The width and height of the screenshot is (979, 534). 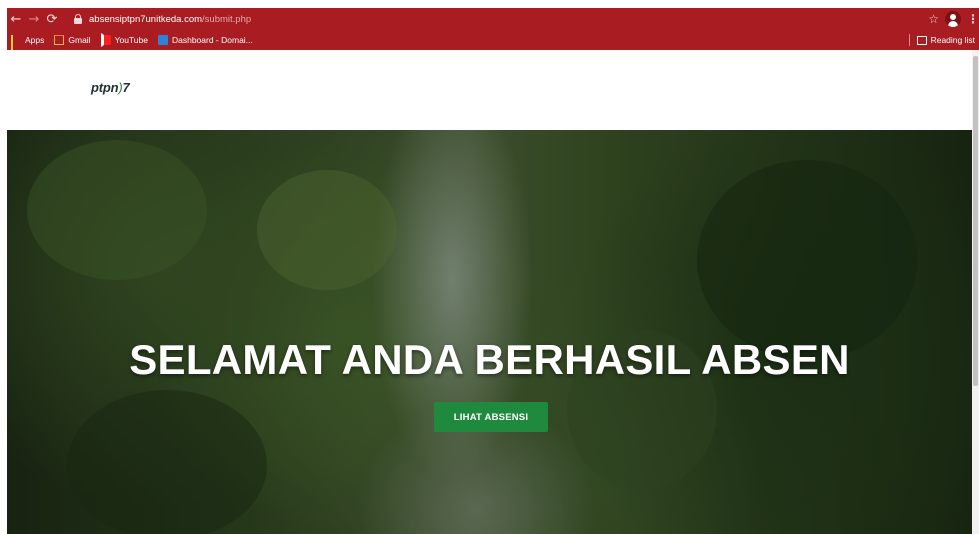 I want to click on address-bar: absensiptpn7unitkeda.com /submit.php, so click(x=493, y=19).